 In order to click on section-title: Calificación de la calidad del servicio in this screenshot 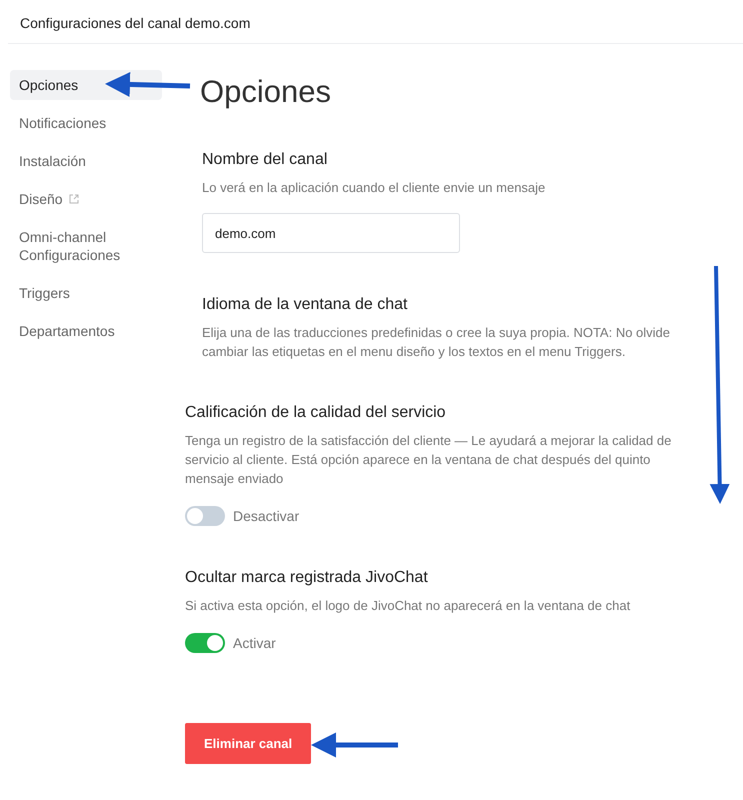, I will do `click(316, 413)`.